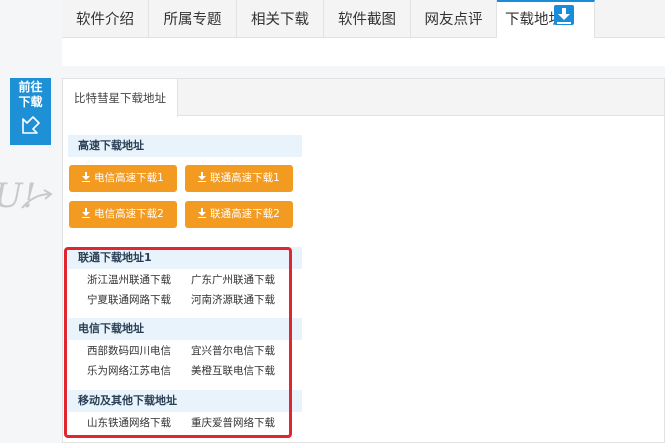 The width and height of the screenshot is (665, 443). What do you see at coordinates (564, 15) in the screenshot?
I see `download-icon` at bounding box center [564, 15].